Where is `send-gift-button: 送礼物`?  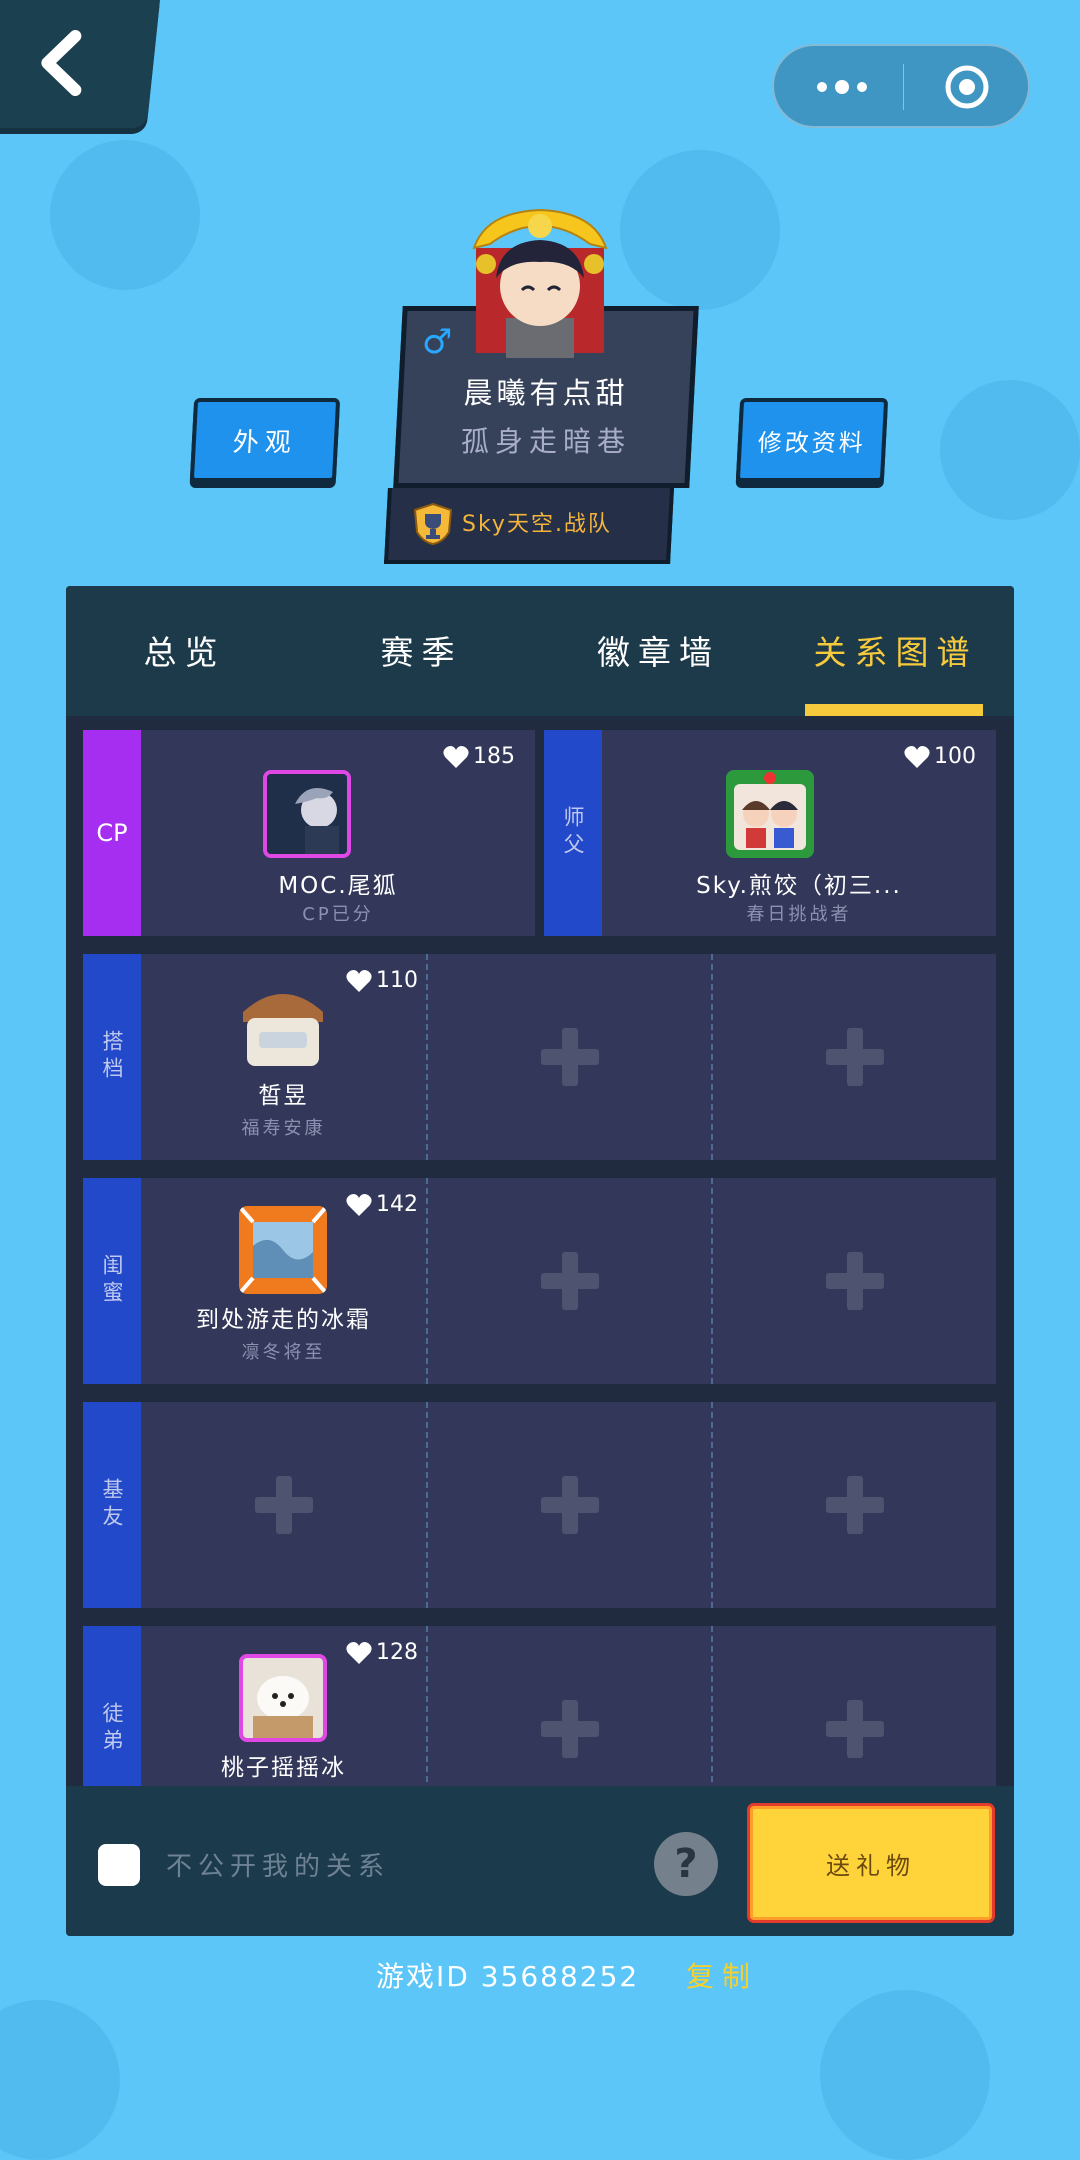 send-gift-button: 送礼物 is located at coordinates (871, 1863).